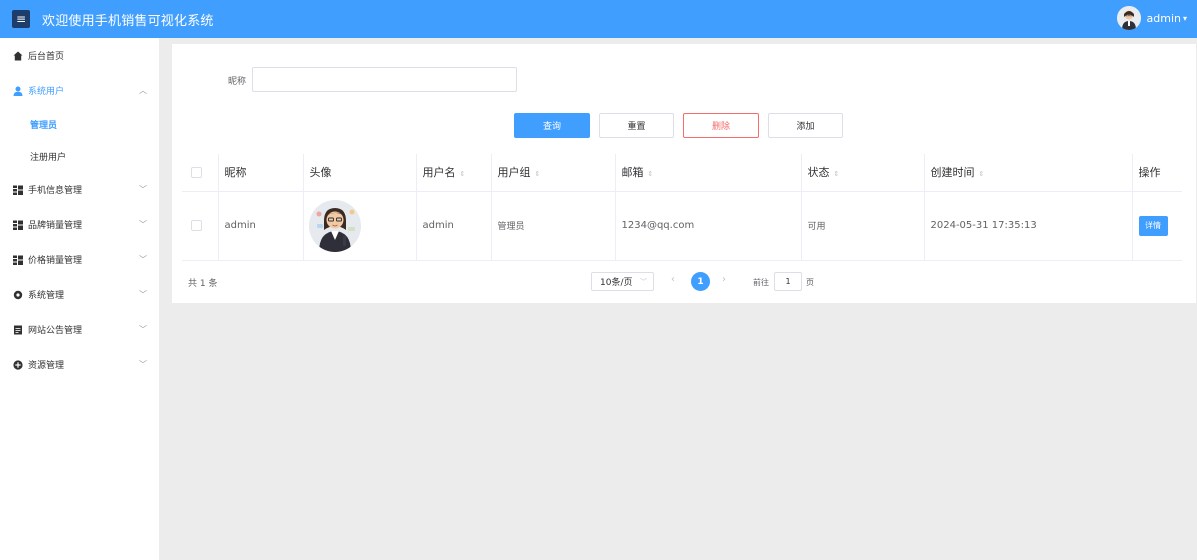 The image size is (1197, 560). Describe the element at coordinates (1027, 226) in the screenshot. I see `cell-created: 2024-05-31 17:35:13` at that location.